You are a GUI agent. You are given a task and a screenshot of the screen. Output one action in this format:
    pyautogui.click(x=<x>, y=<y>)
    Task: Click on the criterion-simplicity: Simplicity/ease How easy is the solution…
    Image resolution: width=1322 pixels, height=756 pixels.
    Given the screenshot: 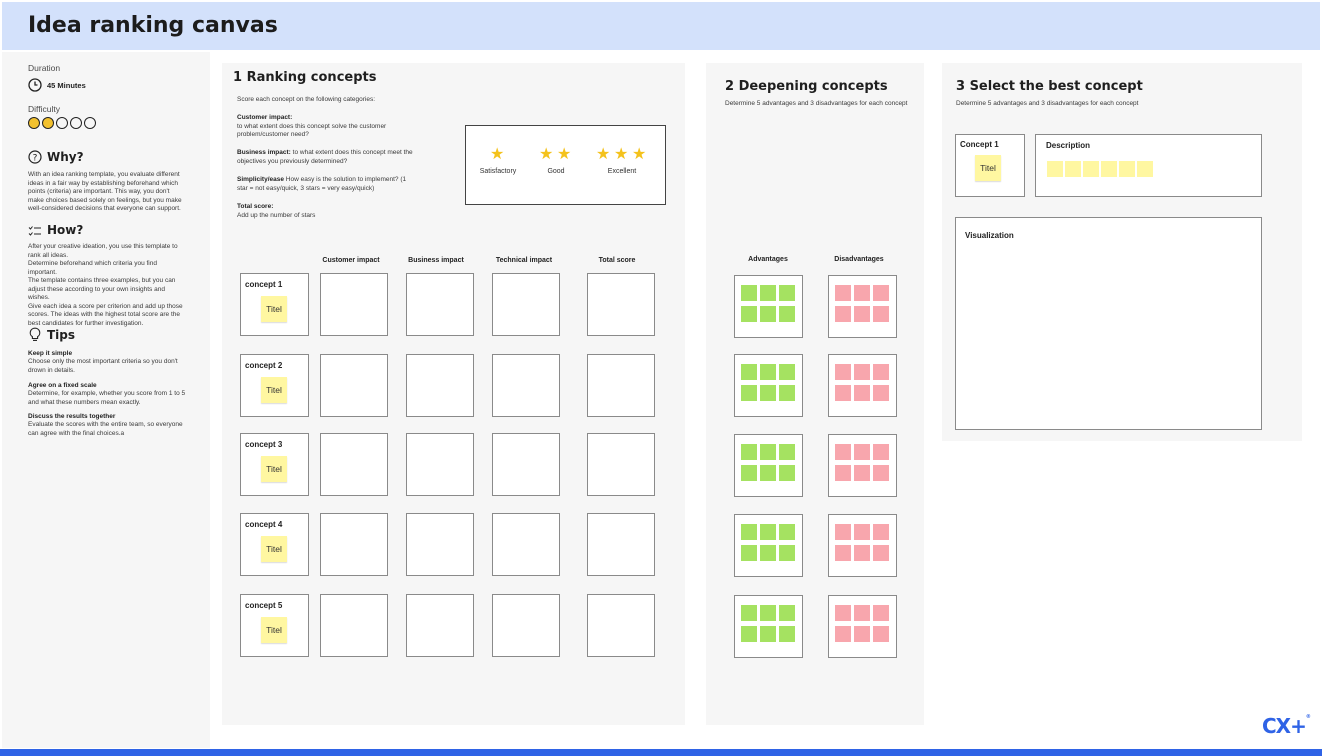 What is the action you would take?
    pyautogui.click(x=322, y=184)
    